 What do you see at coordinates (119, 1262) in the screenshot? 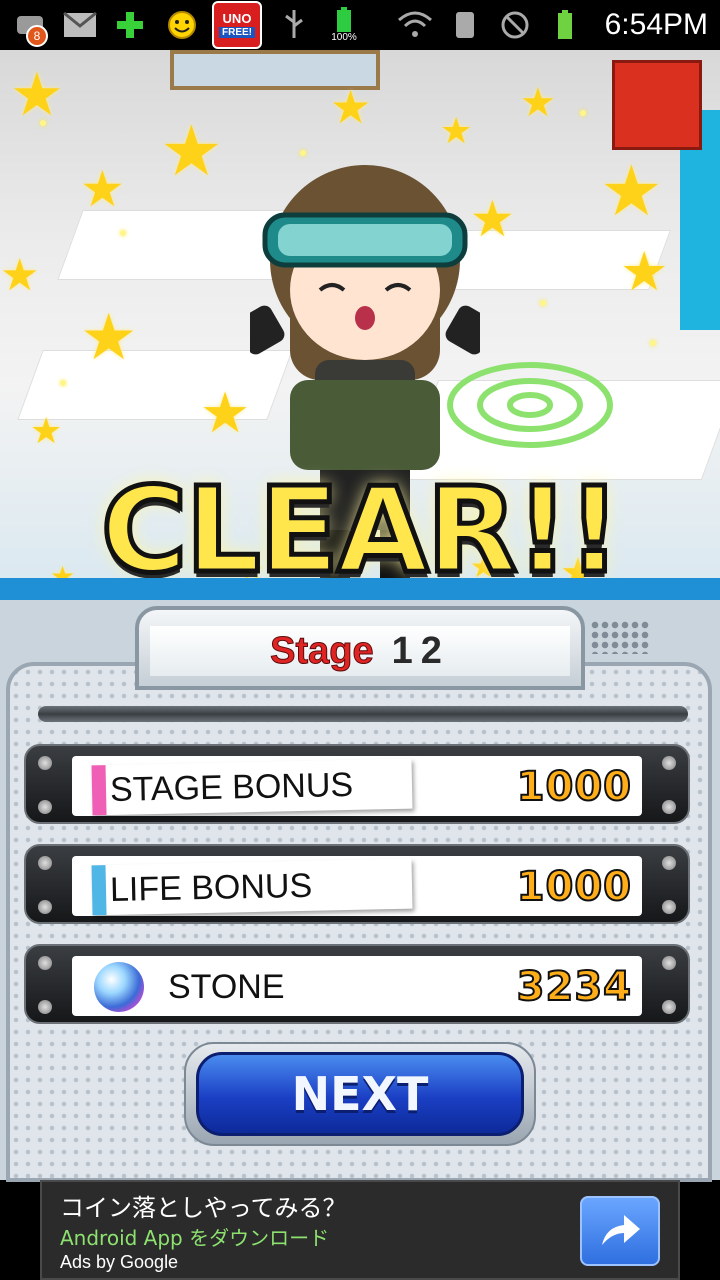
I see `ad-brand: Ads by Google` at bounding box center [119, 1262].